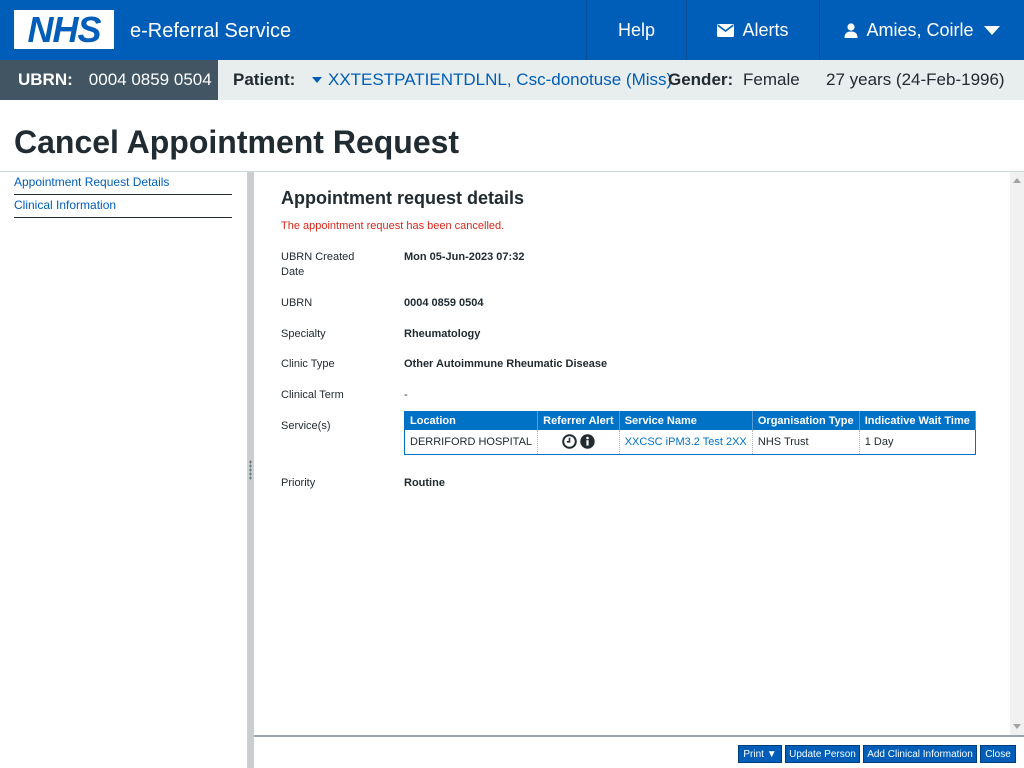 Image resolution: width=1024 pixels, height=768 pixels. What do you see at coordinates (765, 29) in the screenshot?
I see `alerts-label: Alerts` at bounding box center [765, 29].